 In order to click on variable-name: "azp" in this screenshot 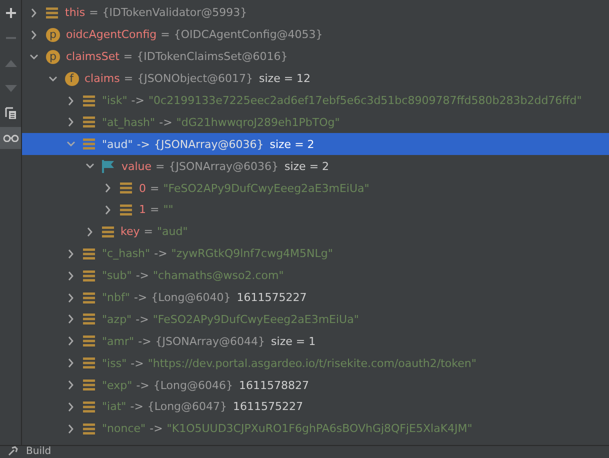, I will do `click(117, 319)`.